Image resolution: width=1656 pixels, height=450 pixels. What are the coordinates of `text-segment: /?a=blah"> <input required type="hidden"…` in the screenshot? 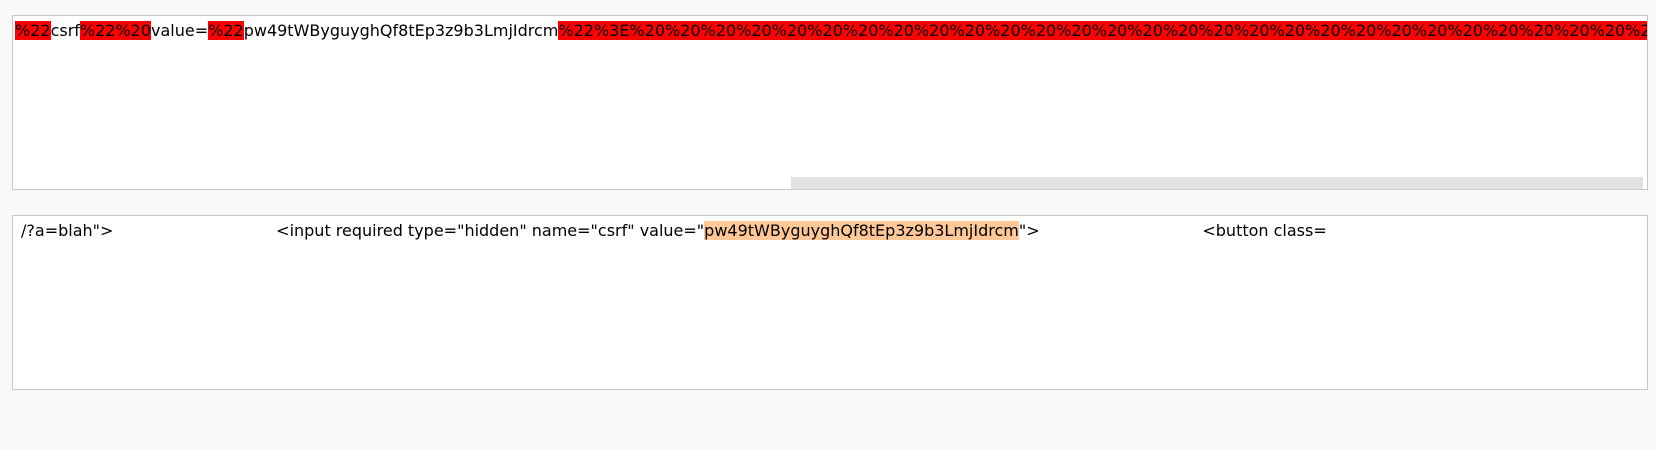 It's located at (363, 230).